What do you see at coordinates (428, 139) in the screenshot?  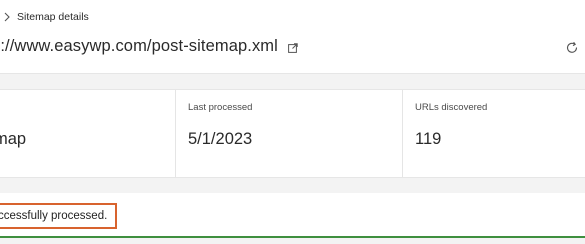 I see `stat-urls-discovered-value: 119` at bounding box center [428, 139].